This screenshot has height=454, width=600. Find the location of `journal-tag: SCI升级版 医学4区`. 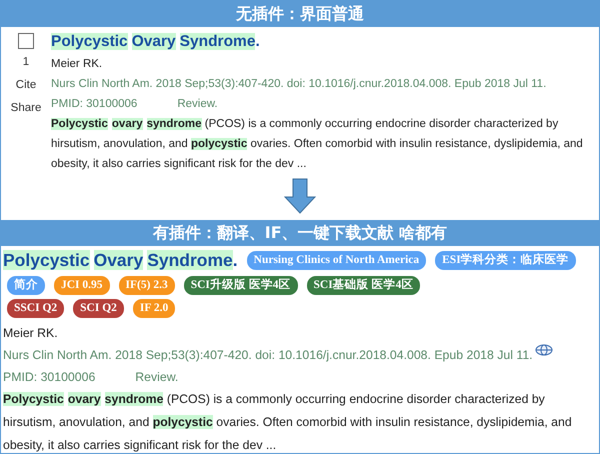

journal-tag: SCI升级版 医学4区 is located at coordinates (241, 285).